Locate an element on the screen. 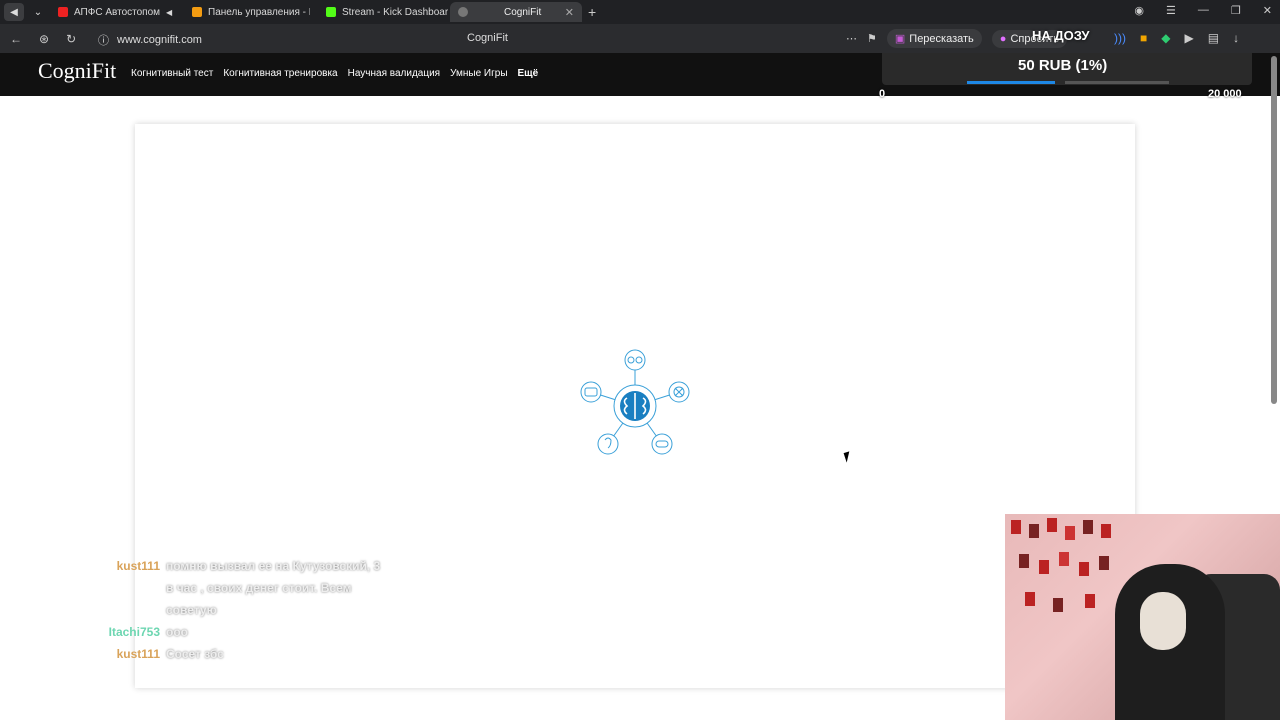  nav-more: Ещё is located at coordinates (528, 73).